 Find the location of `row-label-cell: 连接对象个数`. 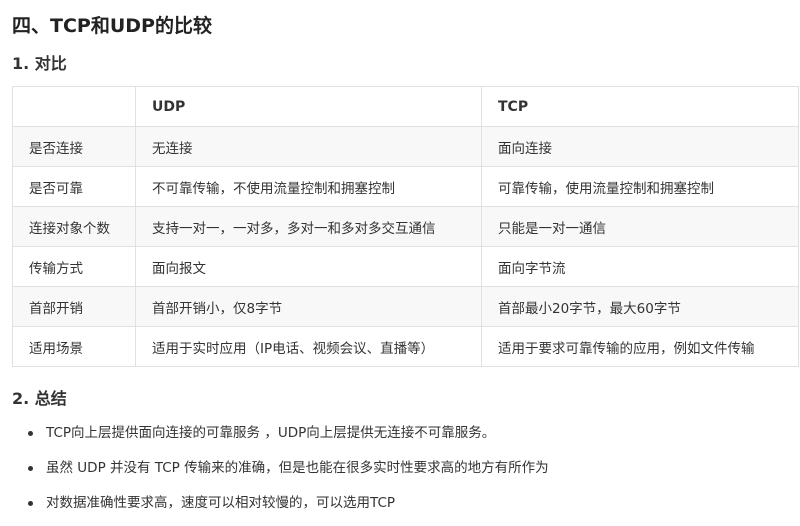

row-label-cell: 连接对象个数 is located at coordinates (74, 226).